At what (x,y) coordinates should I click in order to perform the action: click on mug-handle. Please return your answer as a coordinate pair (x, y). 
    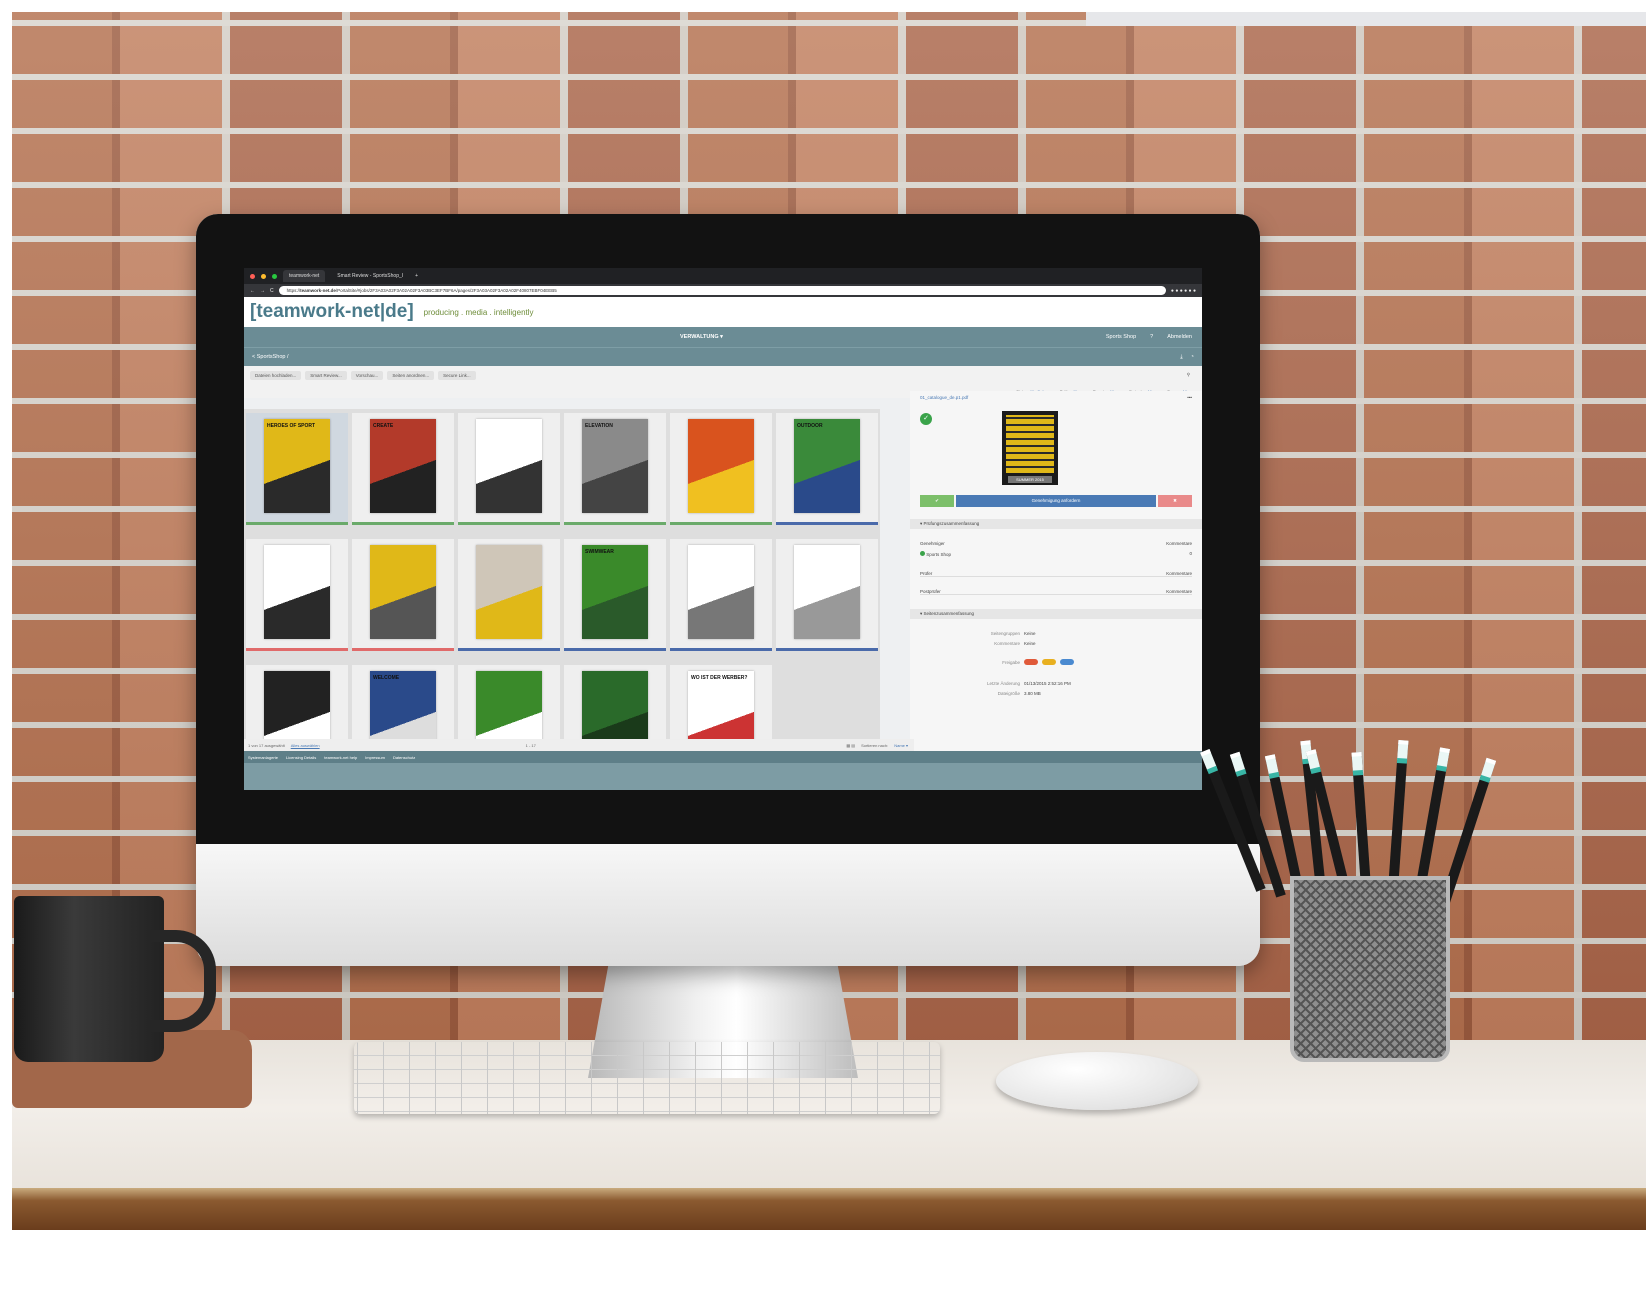
    Looking at the image, I should click on (183, 981).